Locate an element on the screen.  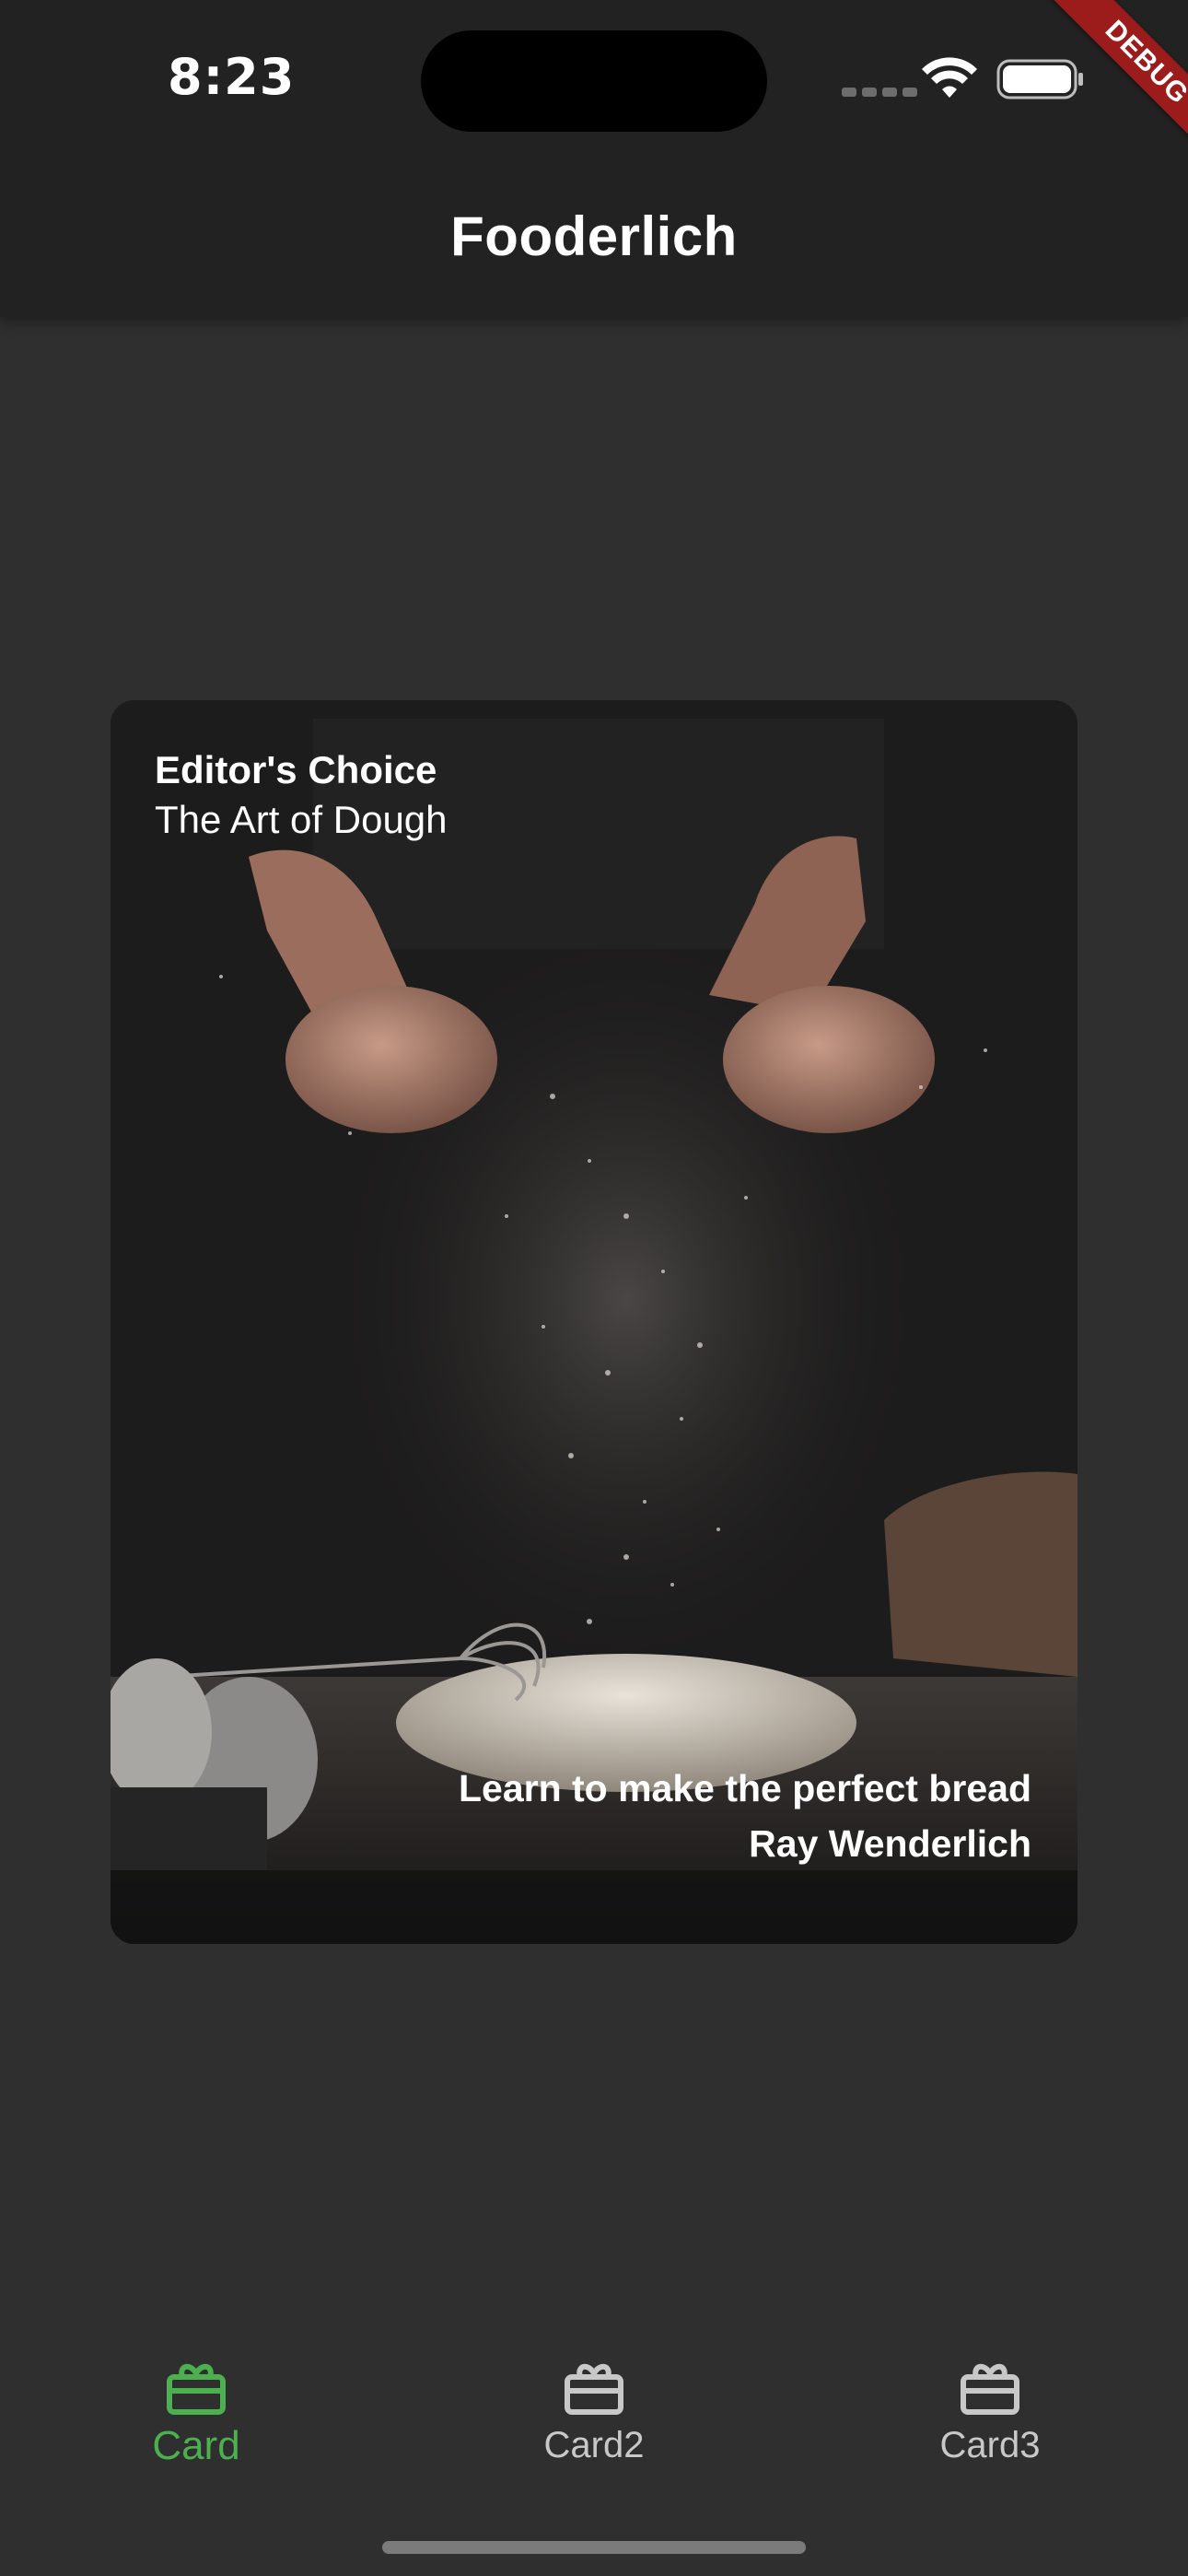
debug-banner: DEBUG is located at coordinates (1100, 87).